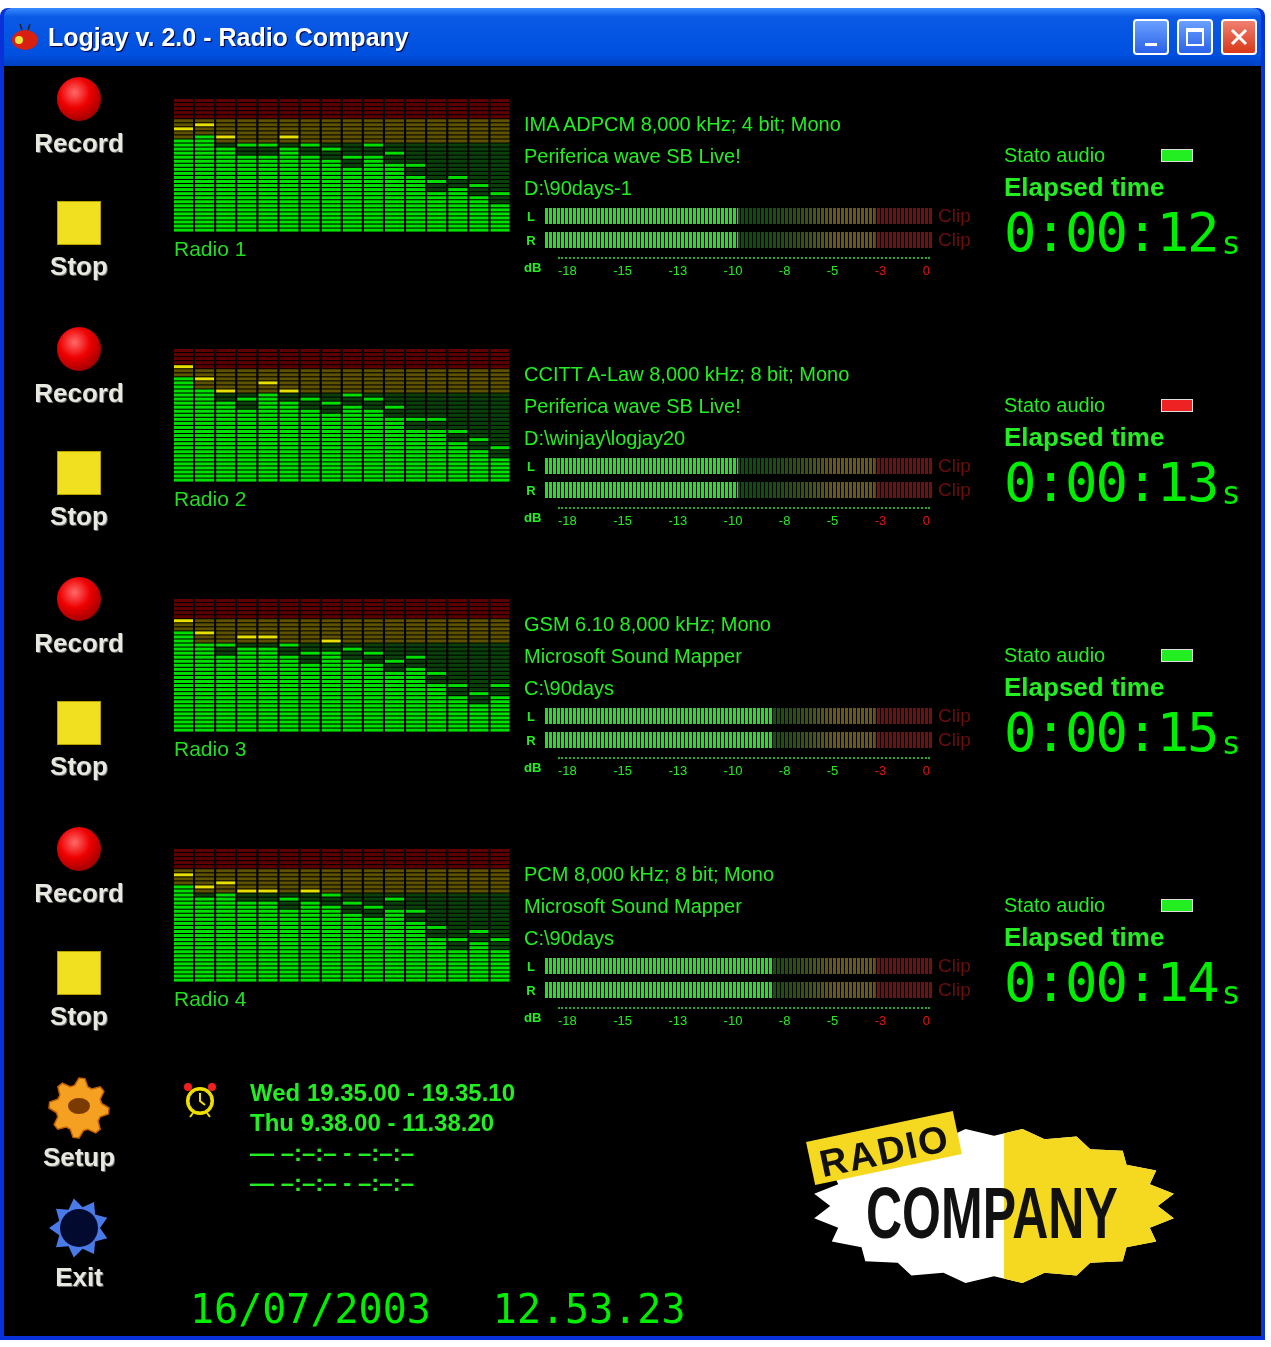 This screenshot has height=1347, width=1271. I want to click on minimize-icon, so click(1151, 44).